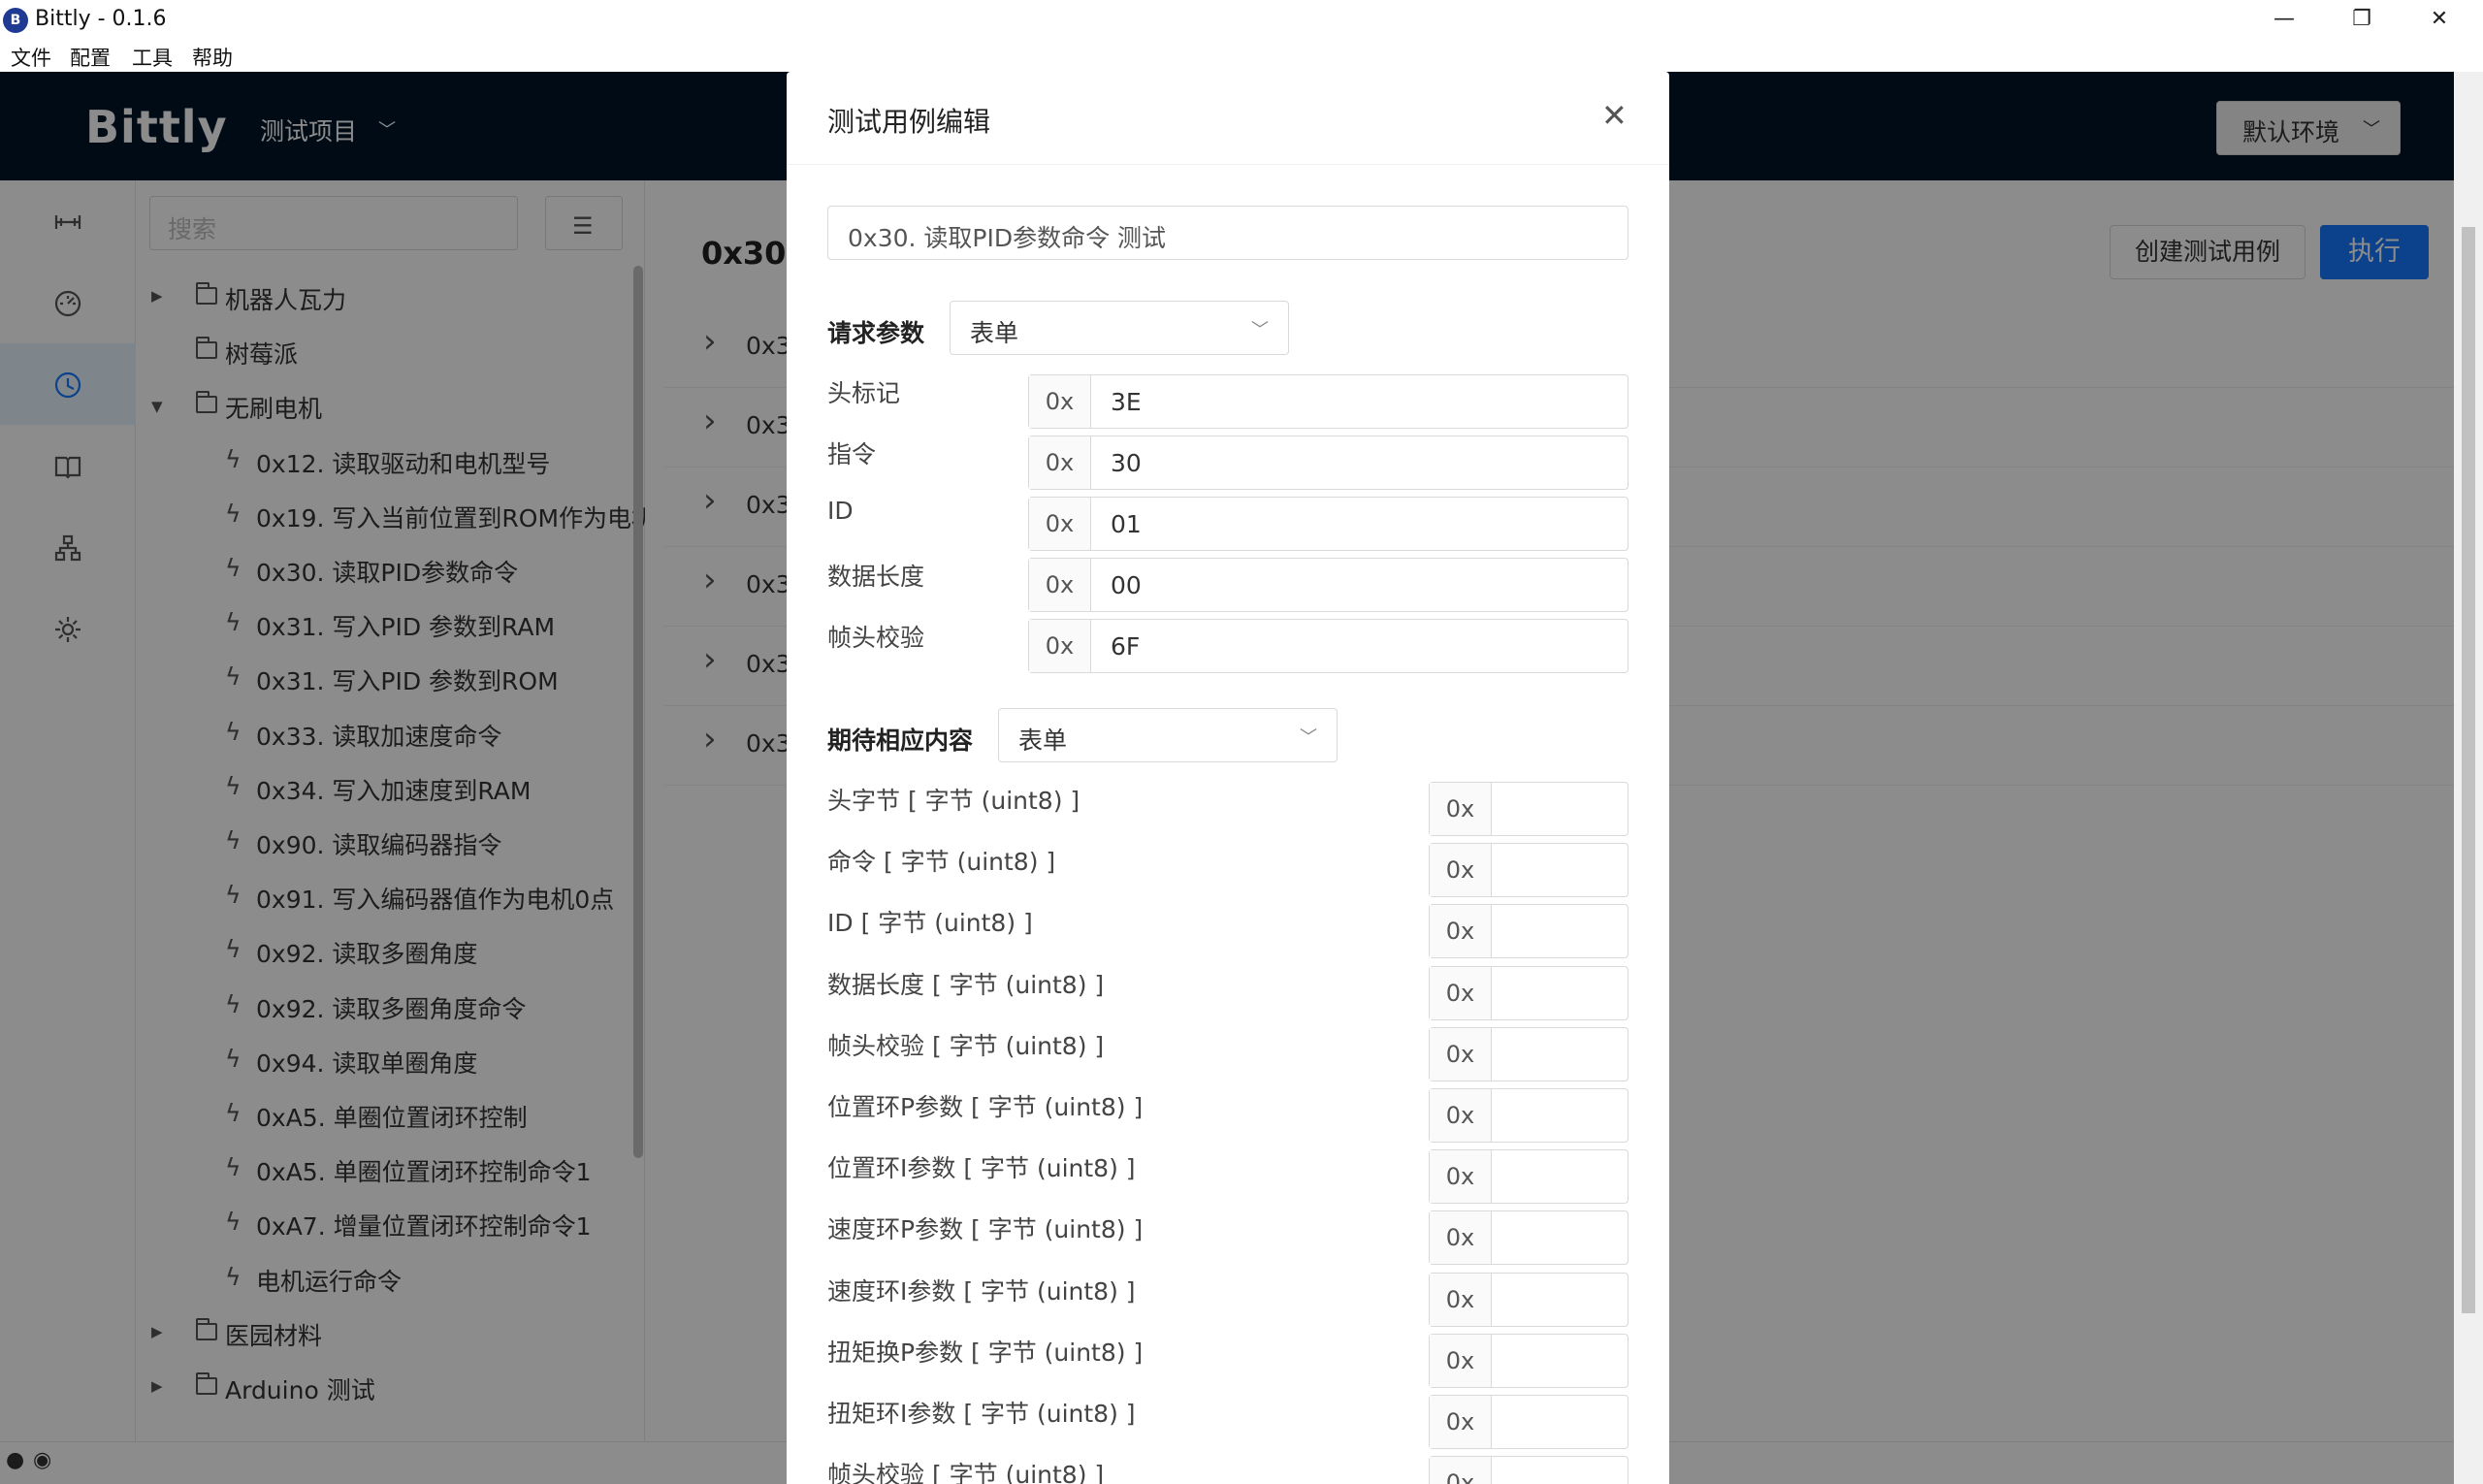 The image size is (2483, 1484). What do you see at coordinates (966, 985) in the screenshot?
I see `expected-field-label: 数据长度 [ 字节 (uint8) ]` at bounding box center [966, 985].